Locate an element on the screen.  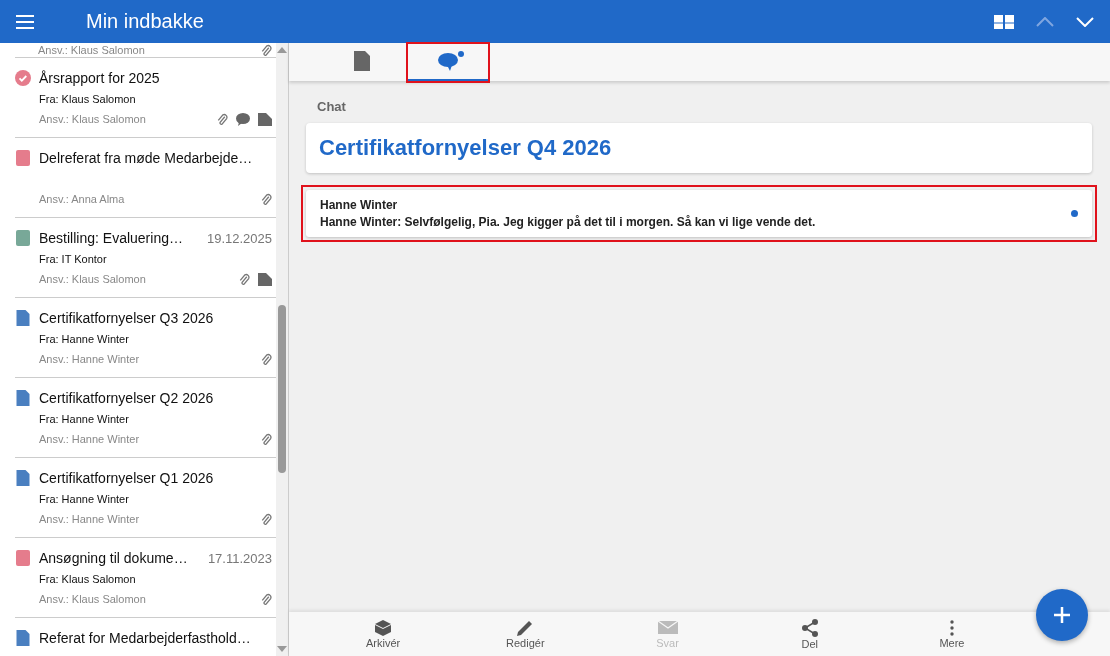
plus-icon is located at coordinates (1062, 615).